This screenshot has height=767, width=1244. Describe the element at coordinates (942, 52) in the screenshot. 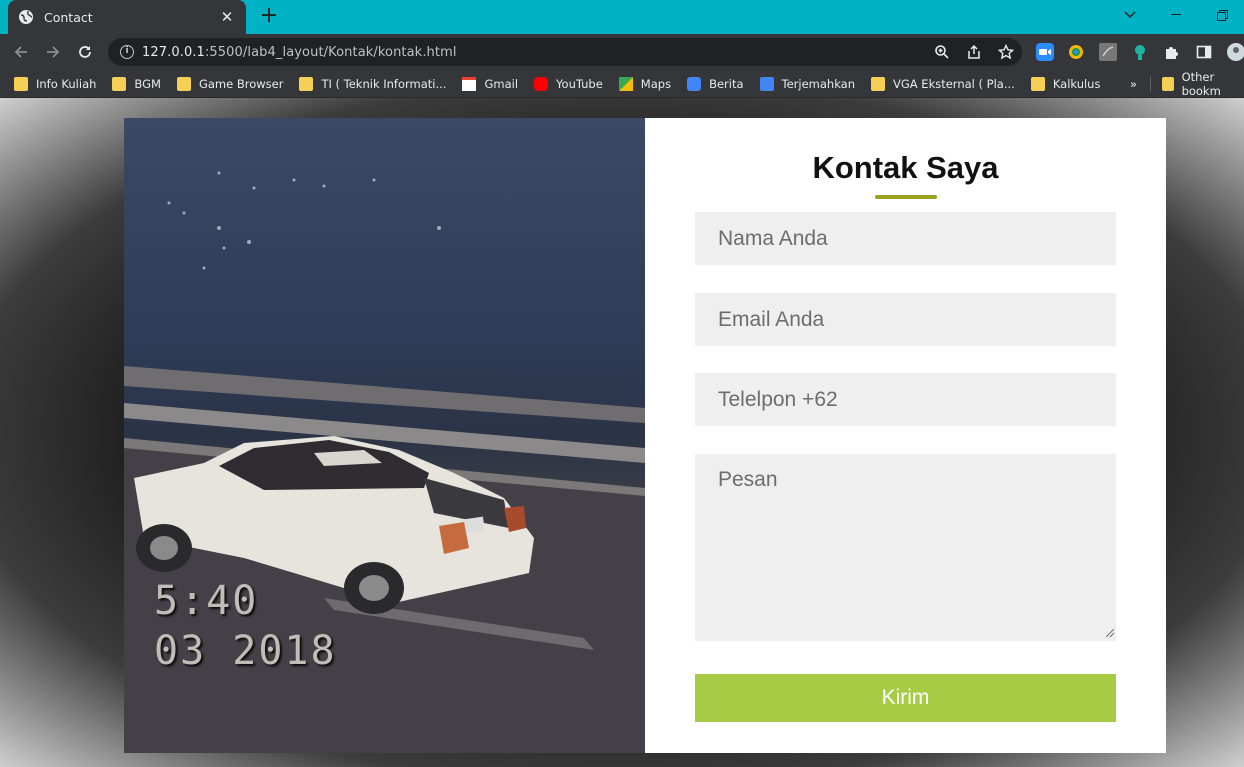

I see `zoom-icon` at that location.